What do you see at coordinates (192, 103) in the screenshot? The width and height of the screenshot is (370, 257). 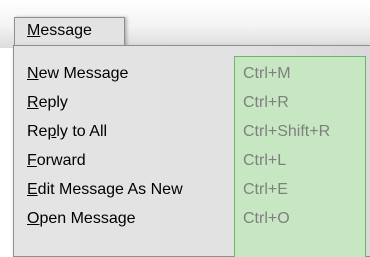 I see `menu-item-reply: Reply Ctrl+R` at bounding box center [192, 103].